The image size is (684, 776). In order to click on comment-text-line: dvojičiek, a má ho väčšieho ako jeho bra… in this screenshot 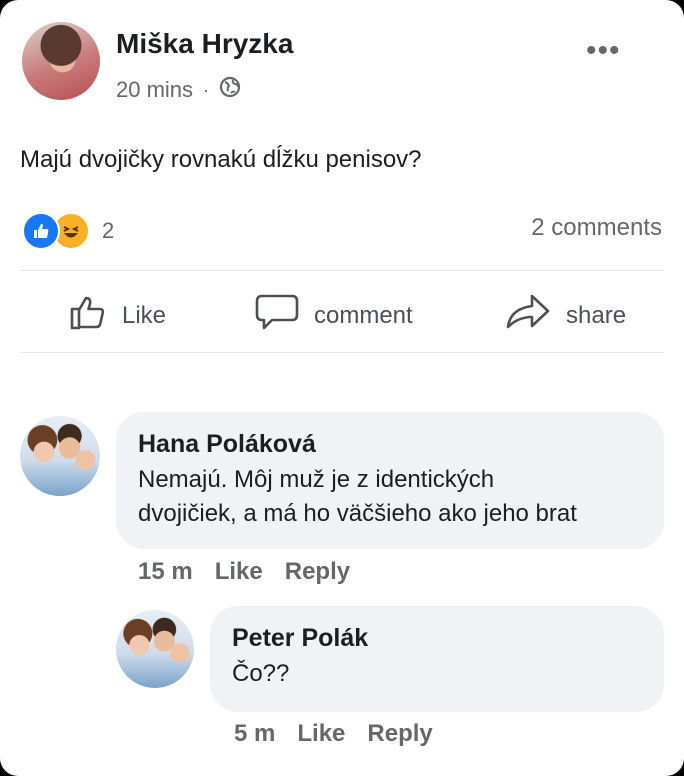, I will do `click(357, 513)`.